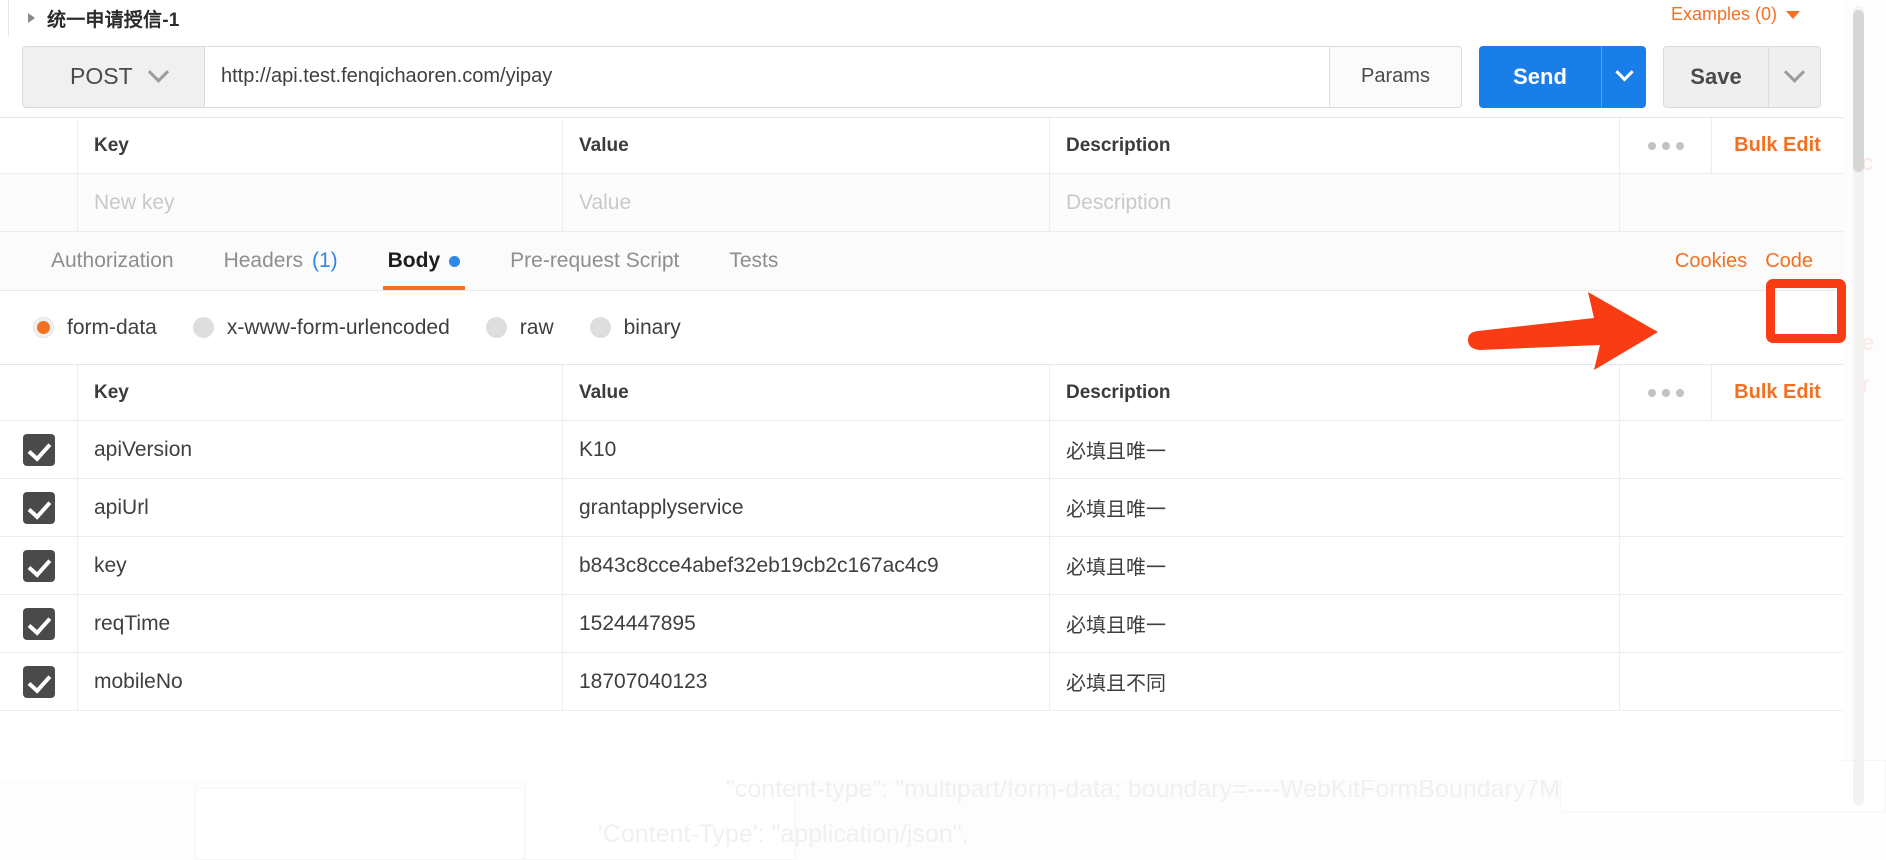 Image resolution: width=1886 pixels, height=860 pixels. I want to click on new-value-input: Value, so click(605, 203).